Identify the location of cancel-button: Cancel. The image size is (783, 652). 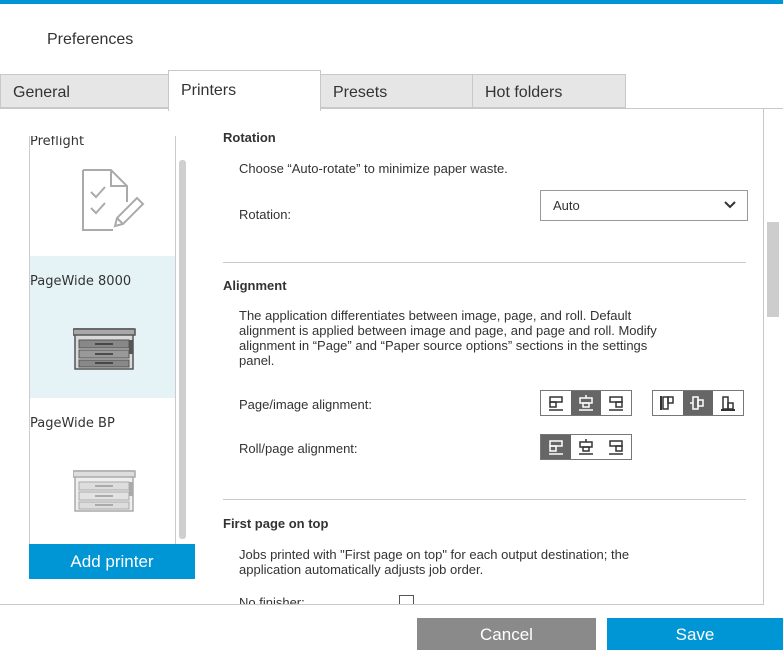
(506, 634).